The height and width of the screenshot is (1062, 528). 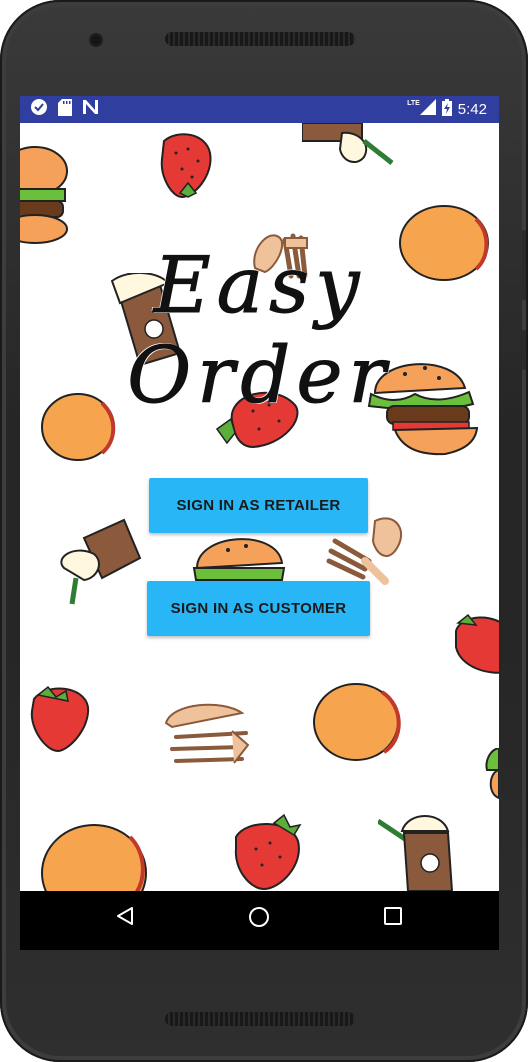 What do you see at coordinates (427, 109) in the screenshot?
I see `lte-signal-icon` at bounding box center [427, 109].